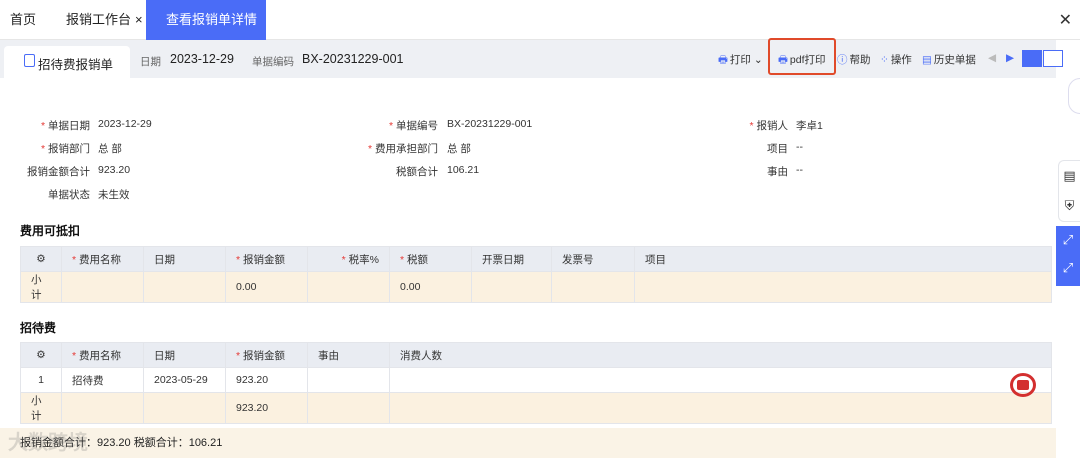 Image resolution: width=1080 pixels, height=458 pixels. I want to click on doc-no-label: * 单据编号, so click(413, 126).